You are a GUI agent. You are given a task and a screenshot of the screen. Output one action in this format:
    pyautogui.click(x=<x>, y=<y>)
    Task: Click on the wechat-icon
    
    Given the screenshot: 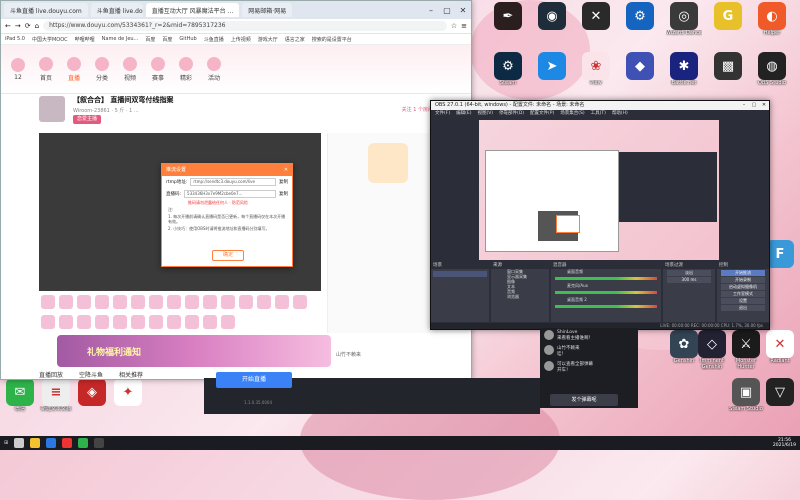 What is the action you would take?
    pyautogui.click(x=83, y=443)
    